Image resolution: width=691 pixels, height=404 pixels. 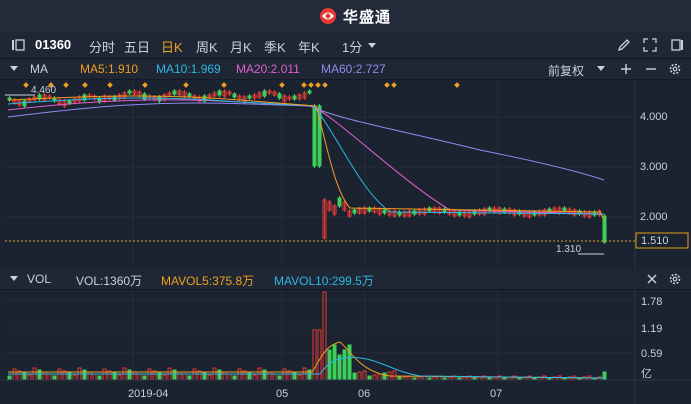 I want to click on current-price-value: 1.510, so click(x=655, y=241).